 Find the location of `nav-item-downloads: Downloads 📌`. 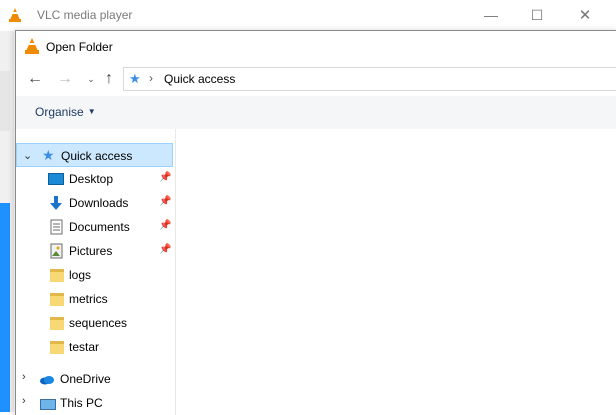

nav-item-downloads: Downloads 📌 is located at coordinates (94, 203).